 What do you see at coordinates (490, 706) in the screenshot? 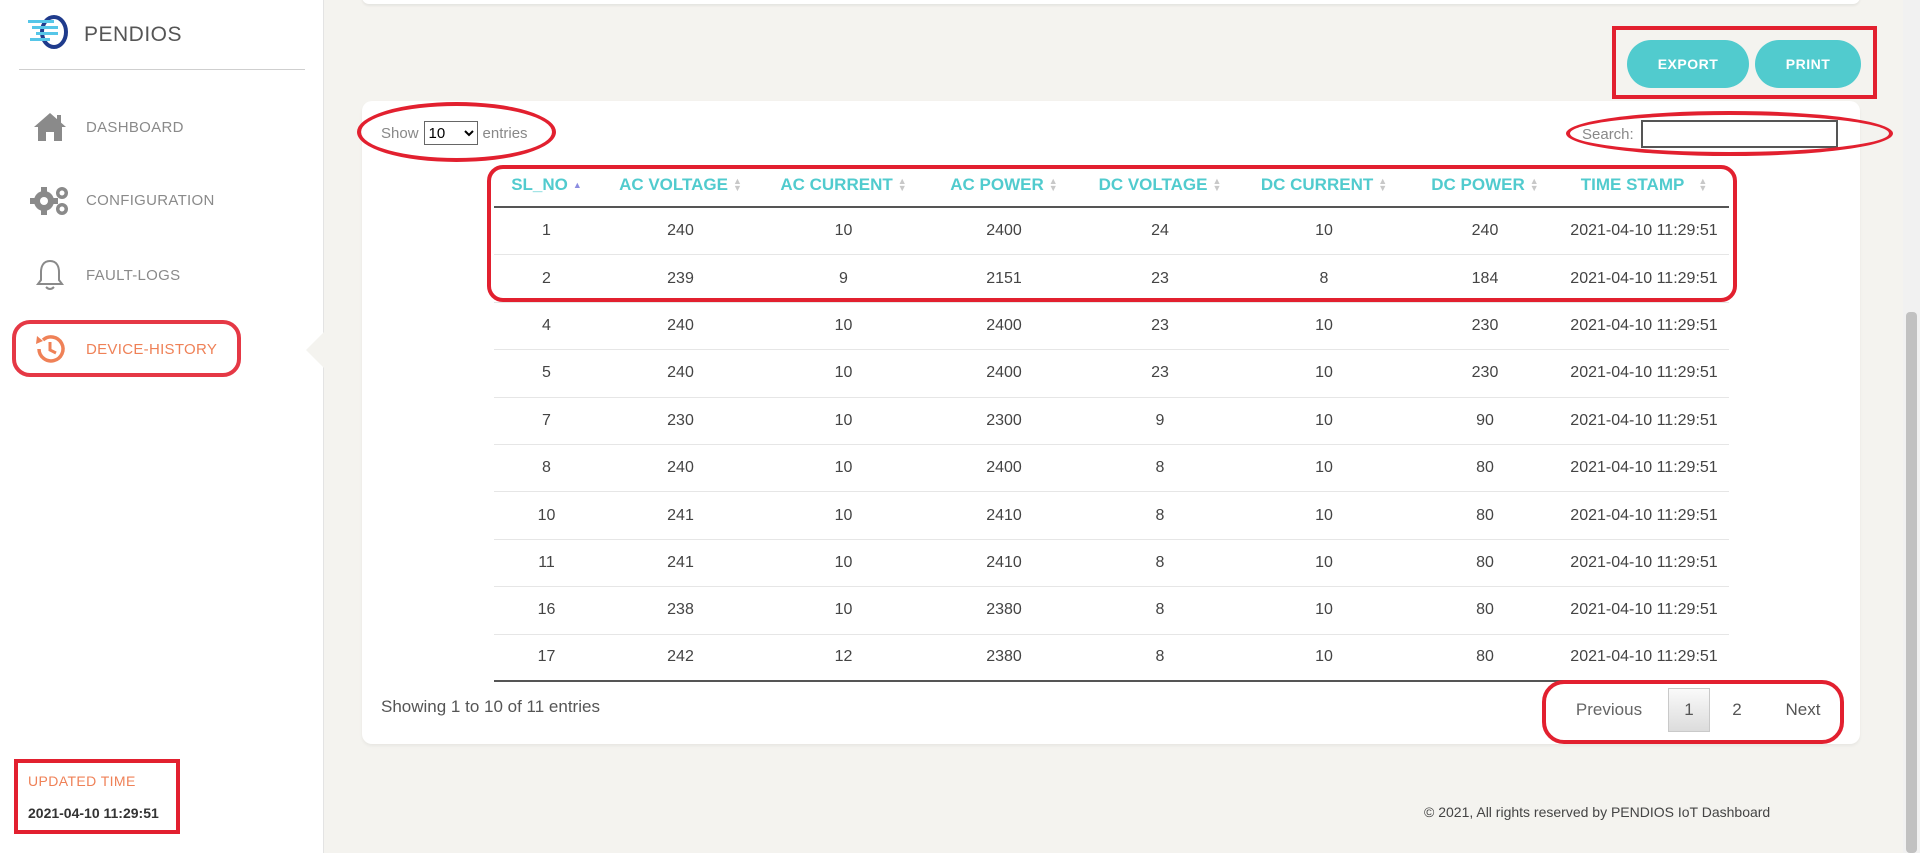
I see `table-info: Showing 1 to 10 of 11 entries` at bounding box center [490, 706].